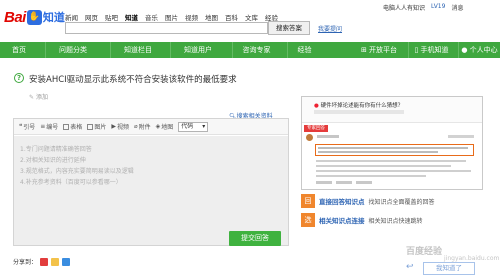  I want to click on user-area: 电脑人人有知识 LV19 消息, so click(423, 7).